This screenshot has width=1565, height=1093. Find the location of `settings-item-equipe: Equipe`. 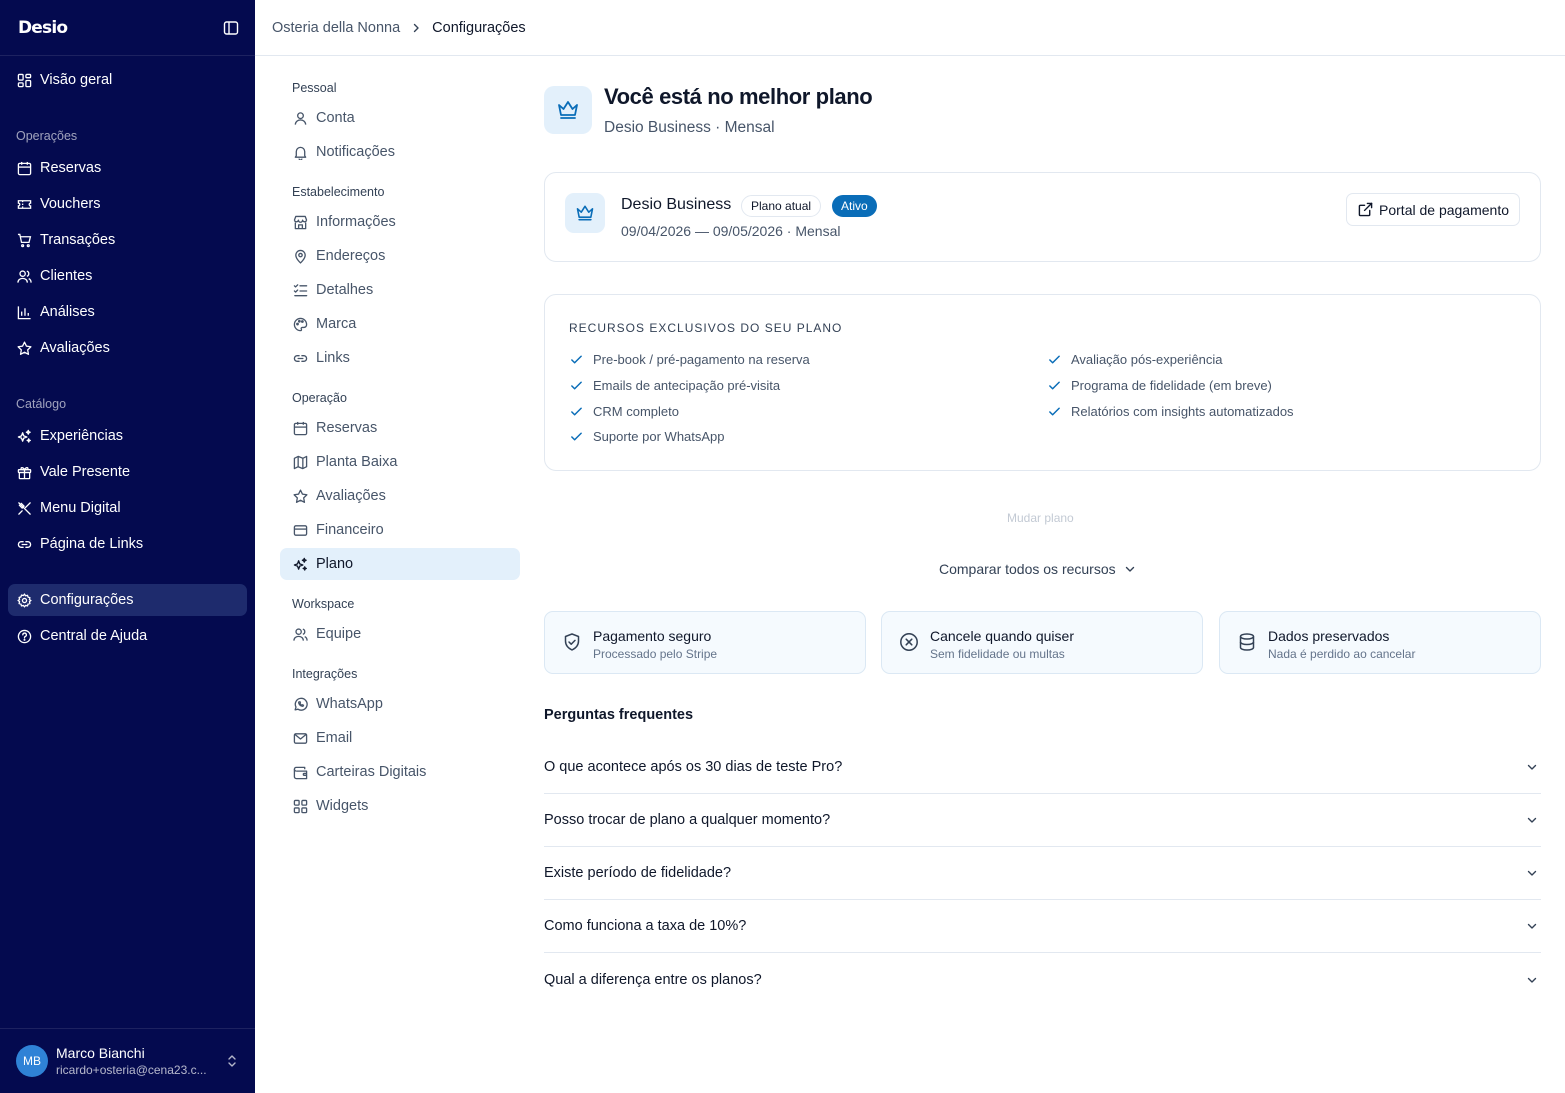

settings-item-equipe: Equipe is located at coordinates (400, 634).